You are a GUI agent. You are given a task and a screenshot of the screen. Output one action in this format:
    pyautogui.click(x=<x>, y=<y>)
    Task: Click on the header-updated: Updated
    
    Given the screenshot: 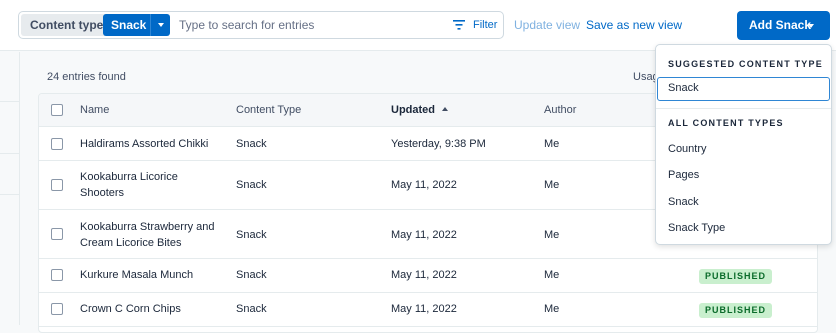 What is the action you would take?
    pyautogui.click(x=413, y=110)
    